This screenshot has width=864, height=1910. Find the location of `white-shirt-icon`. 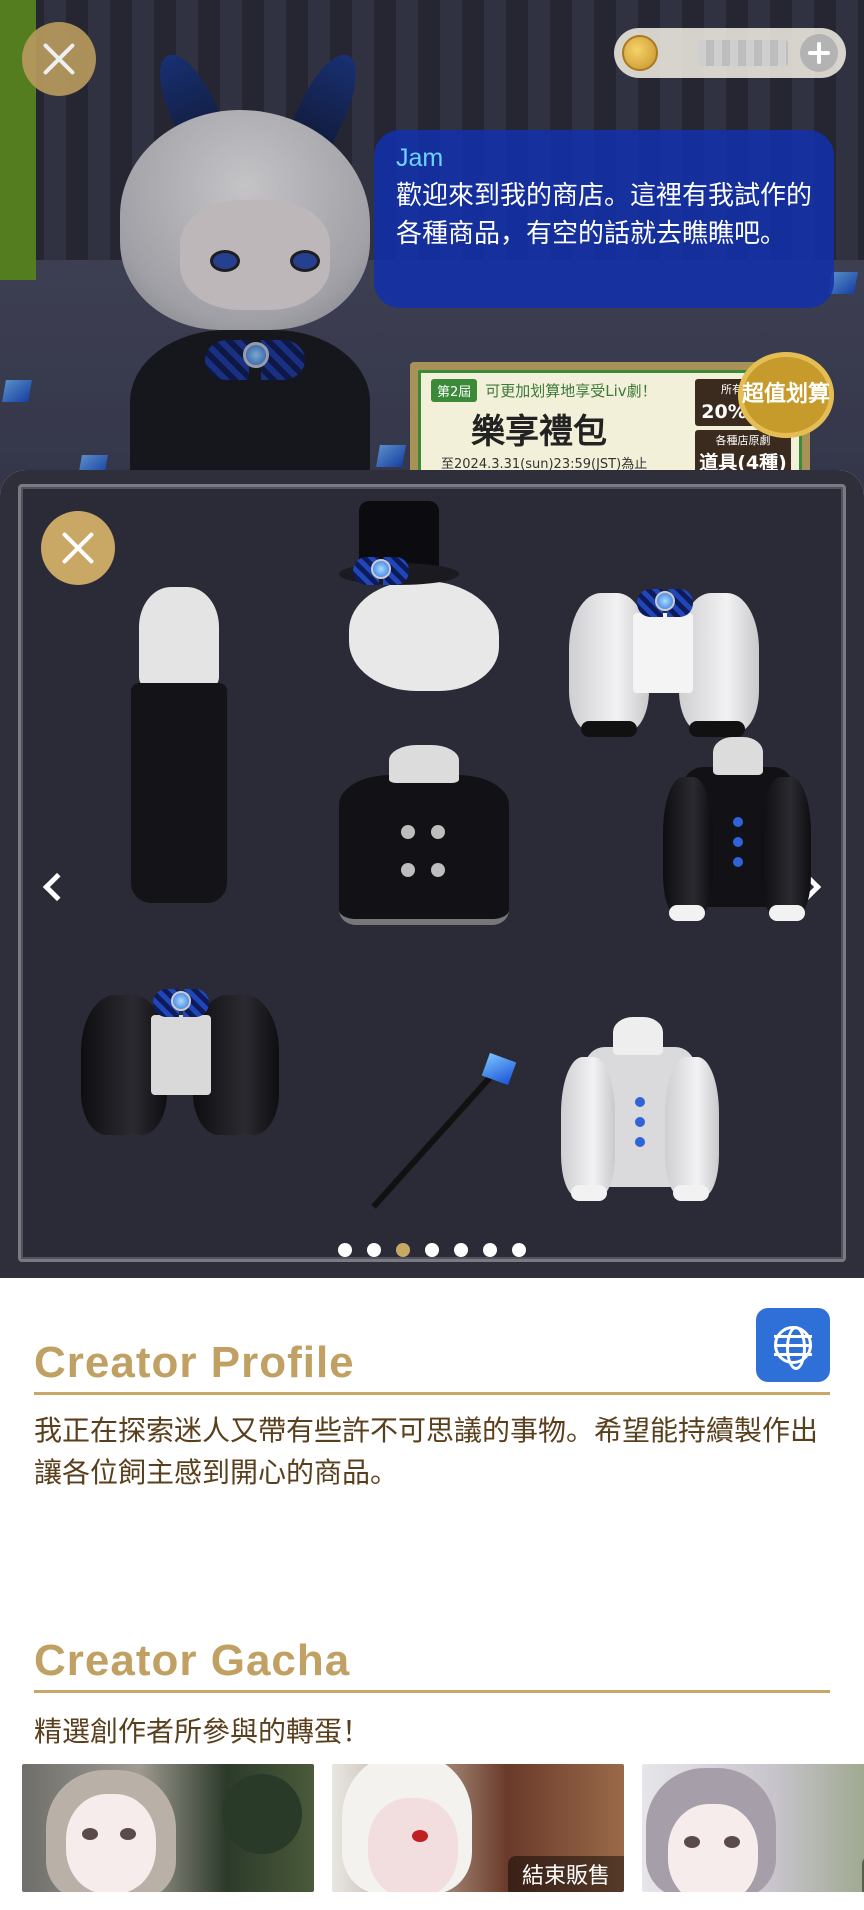

white-shirt-icon is located at coordinates (641, 1112).